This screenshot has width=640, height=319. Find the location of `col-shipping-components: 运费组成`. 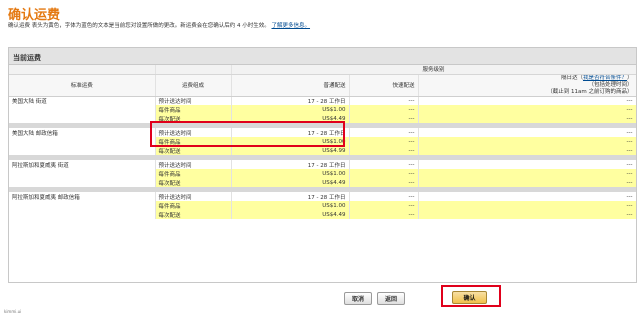

col-shipping-components: 运费组成 is located at coordinates (193, 85).